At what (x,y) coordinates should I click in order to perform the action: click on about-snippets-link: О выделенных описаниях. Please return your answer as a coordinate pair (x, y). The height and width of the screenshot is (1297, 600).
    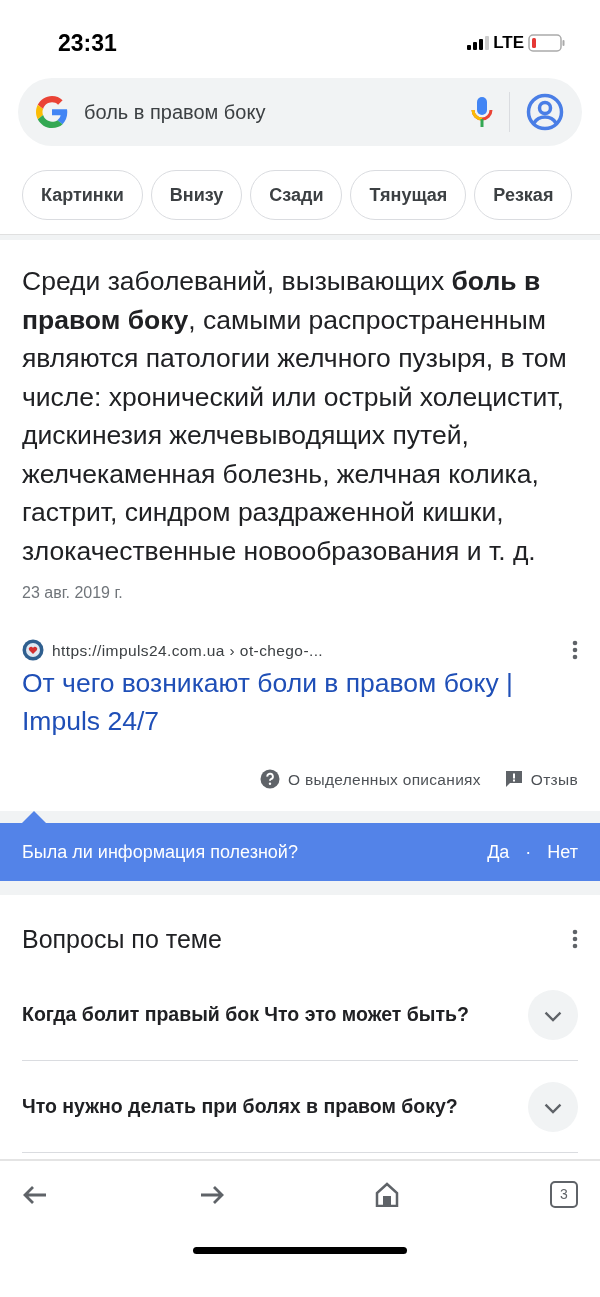
    Looking at the image, I should click on (384, 779).